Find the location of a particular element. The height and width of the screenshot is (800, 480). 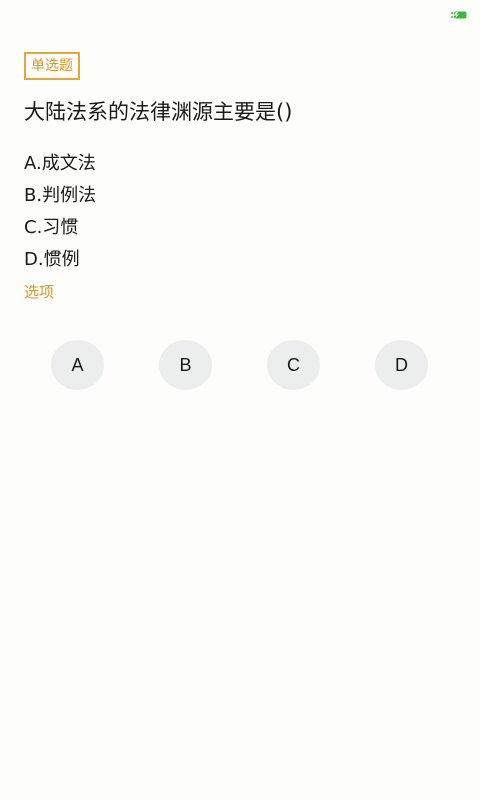

answer-d-button: D is located at coordinates (401, 365).